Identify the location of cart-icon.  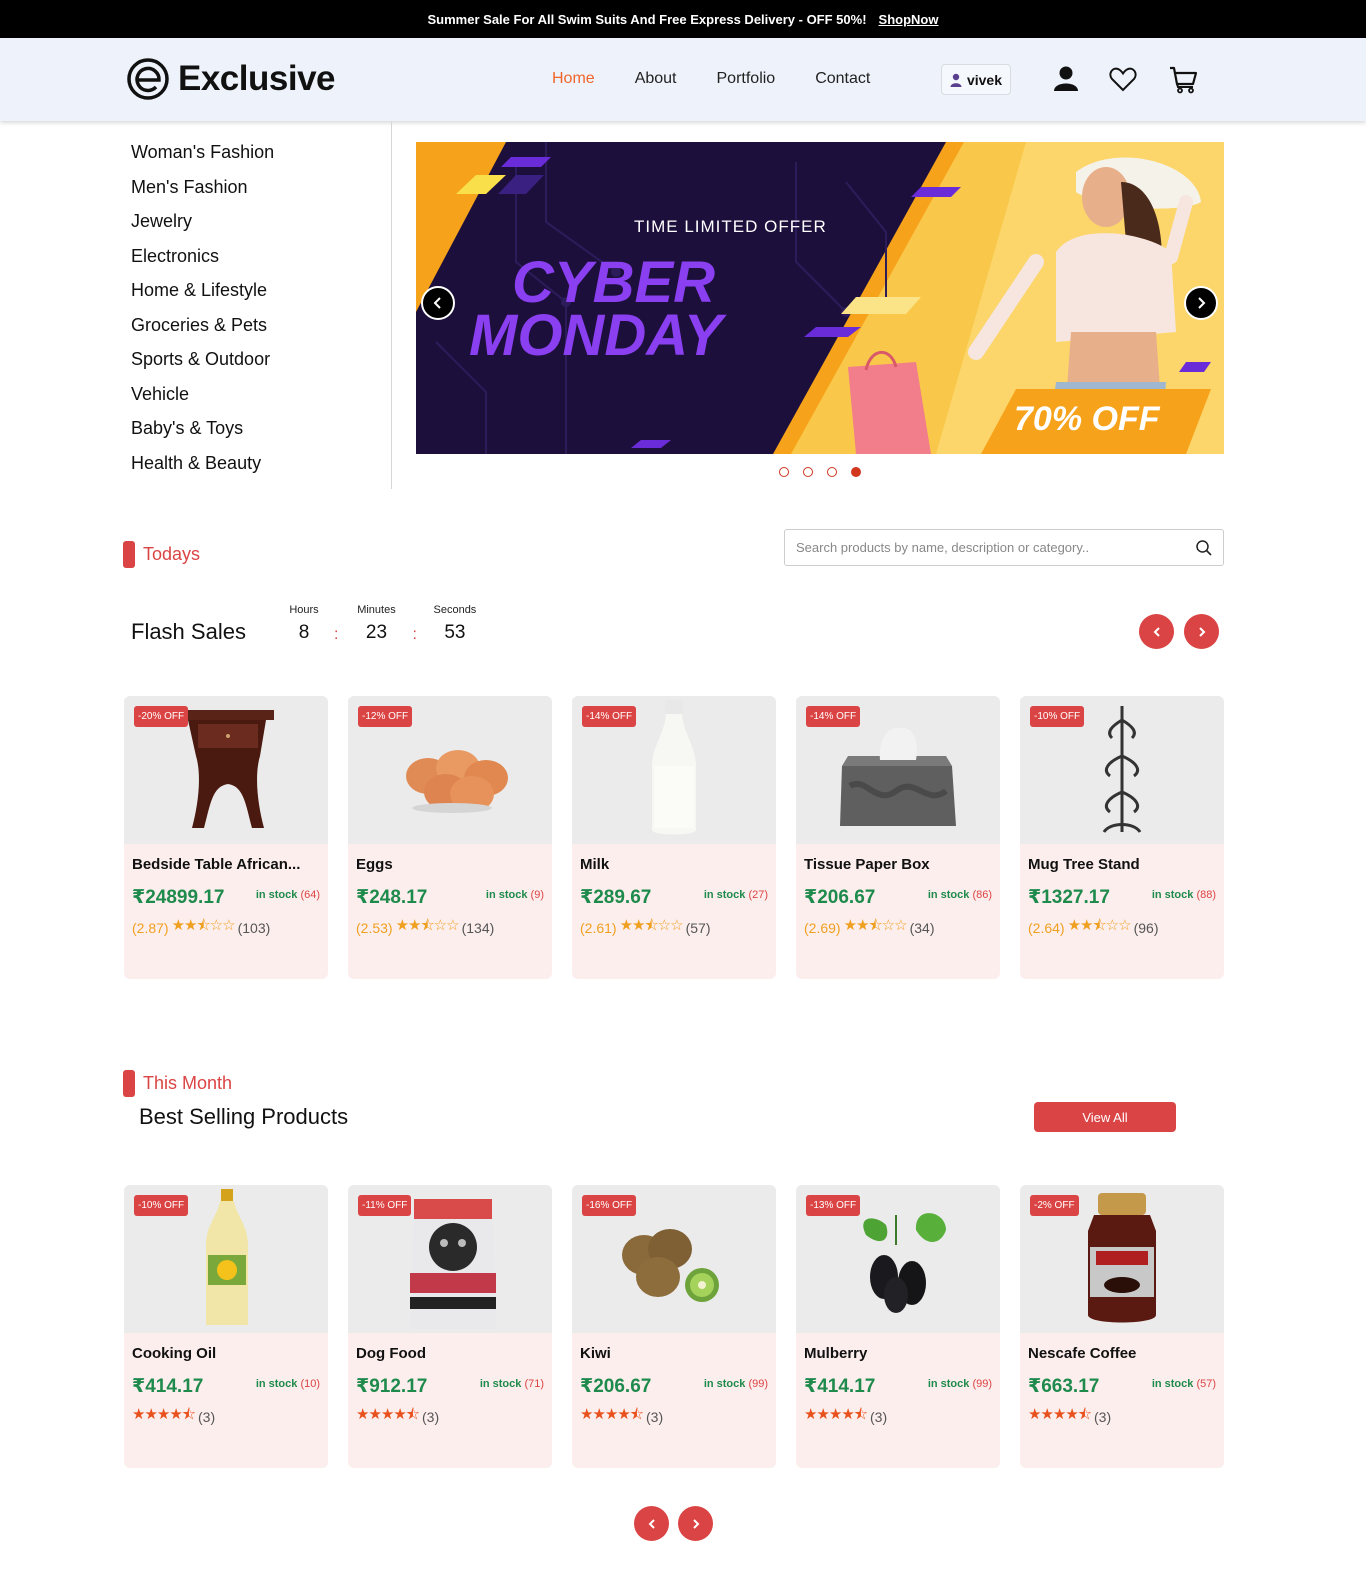
(1183, 79).